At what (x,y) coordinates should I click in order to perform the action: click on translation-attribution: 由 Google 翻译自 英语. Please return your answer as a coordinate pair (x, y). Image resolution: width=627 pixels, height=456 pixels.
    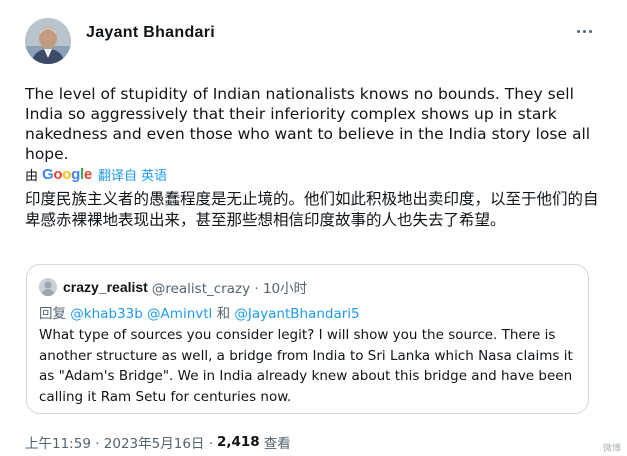
    Looking at the image, I should click on (96, 174).